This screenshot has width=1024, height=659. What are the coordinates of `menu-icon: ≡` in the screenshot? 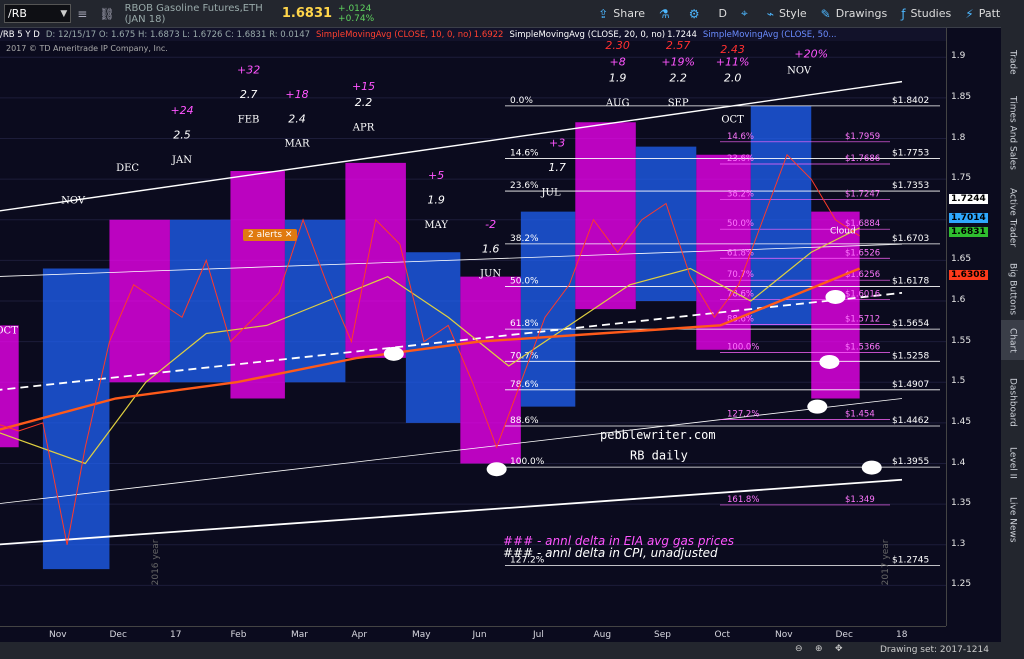 It's located at (82, 14).